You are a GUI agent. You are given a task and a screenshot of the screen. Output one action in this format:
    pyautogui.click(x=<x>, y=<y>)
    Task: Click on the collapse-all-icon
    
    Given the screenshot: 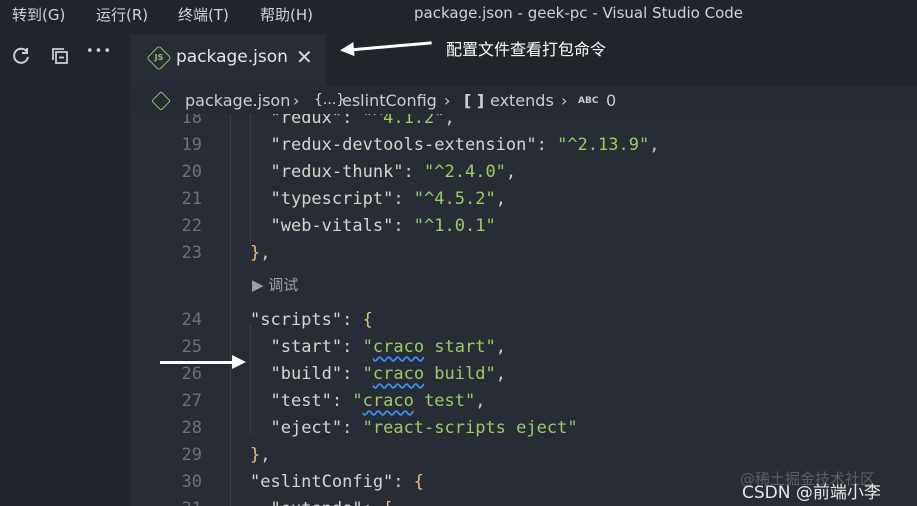 What is the action you would take?
    pyautogui.click(x=60, y=56)
    